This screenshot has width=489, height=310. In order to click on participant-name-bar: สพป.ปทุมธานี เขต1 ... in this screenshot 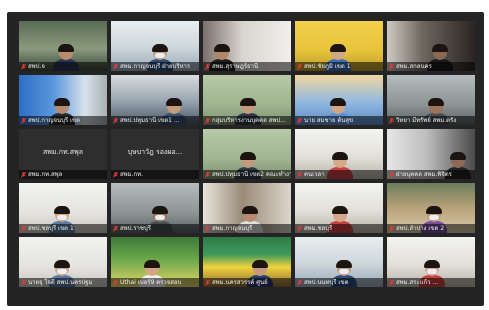, I will do `click(155, 120)`.